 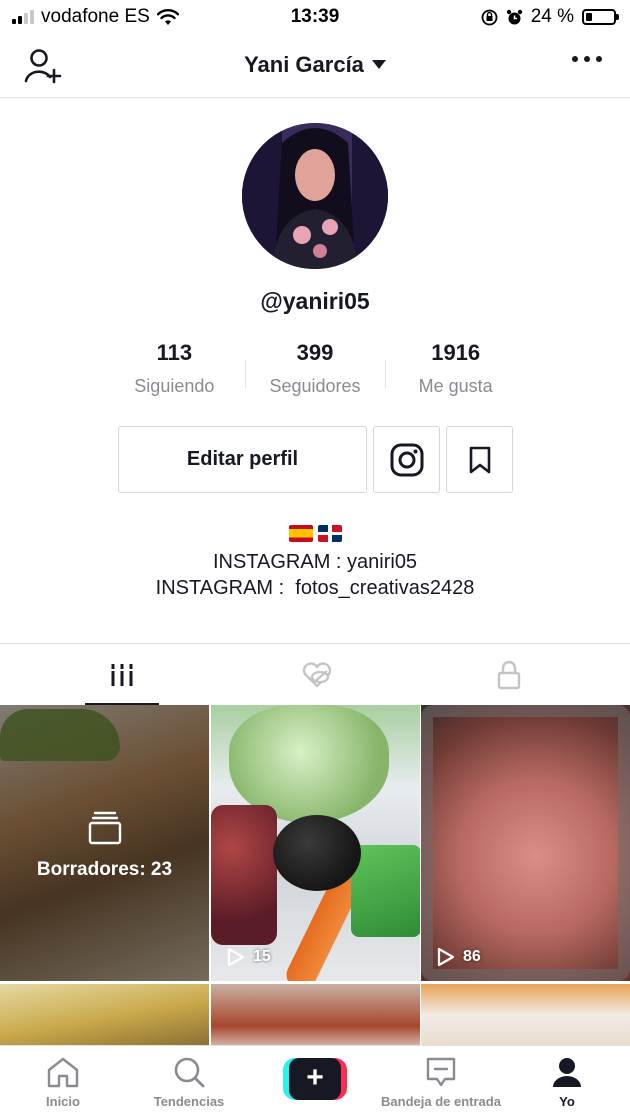 I want to click on bio-line-2: INSTAGRAM : fotos_creativas2428, so click(x=315, y=588).